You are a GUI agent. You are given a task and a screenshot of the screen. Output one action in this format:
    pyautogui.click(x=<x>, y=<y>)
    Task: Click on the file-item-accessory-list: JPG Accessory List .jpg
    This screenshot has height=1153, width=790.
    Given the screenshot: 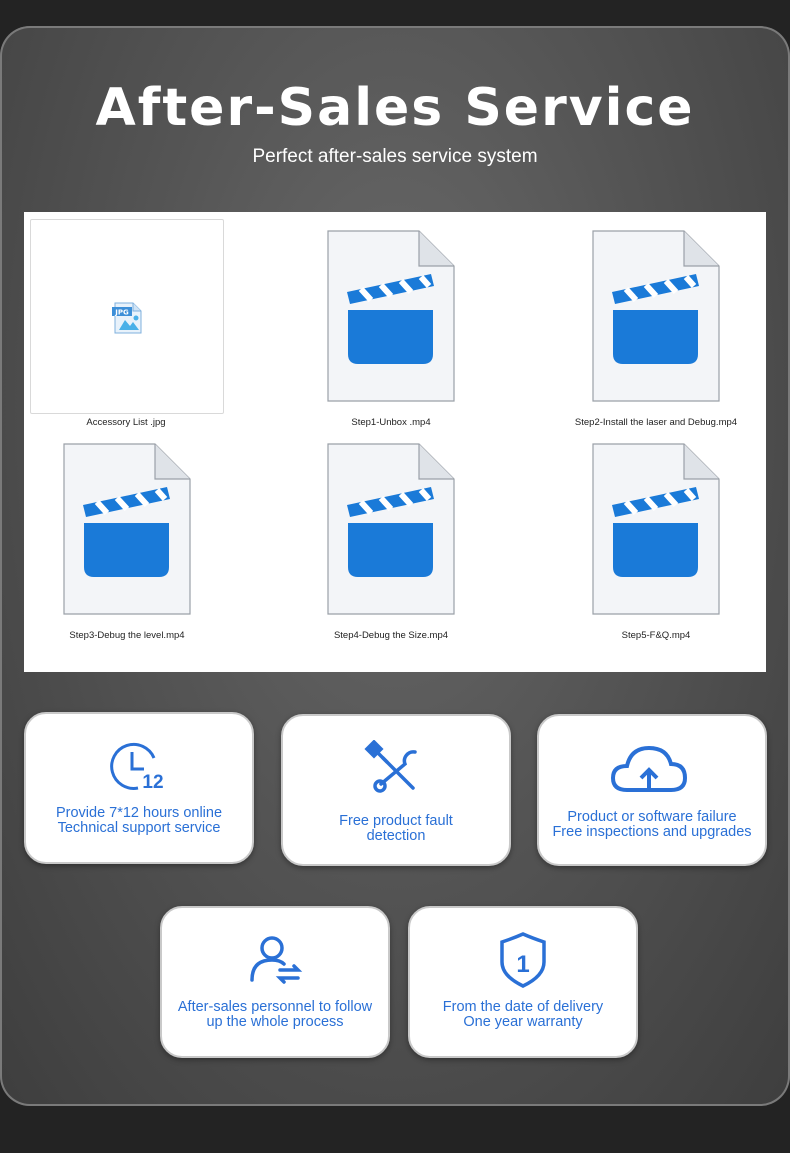 What is the action you would take?
    pyautogui.click(x=144, y=320)
    